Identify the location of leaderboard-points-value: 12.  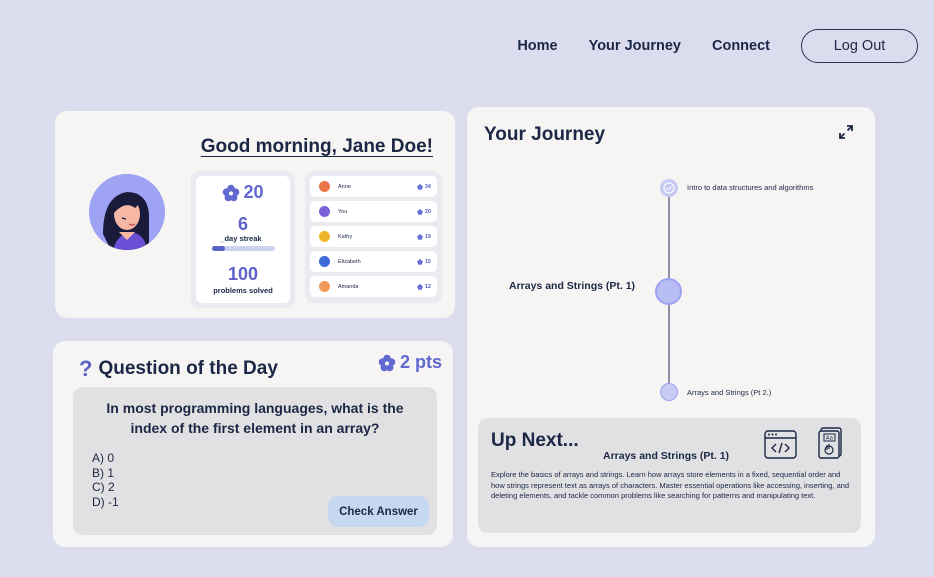
(427, 286).